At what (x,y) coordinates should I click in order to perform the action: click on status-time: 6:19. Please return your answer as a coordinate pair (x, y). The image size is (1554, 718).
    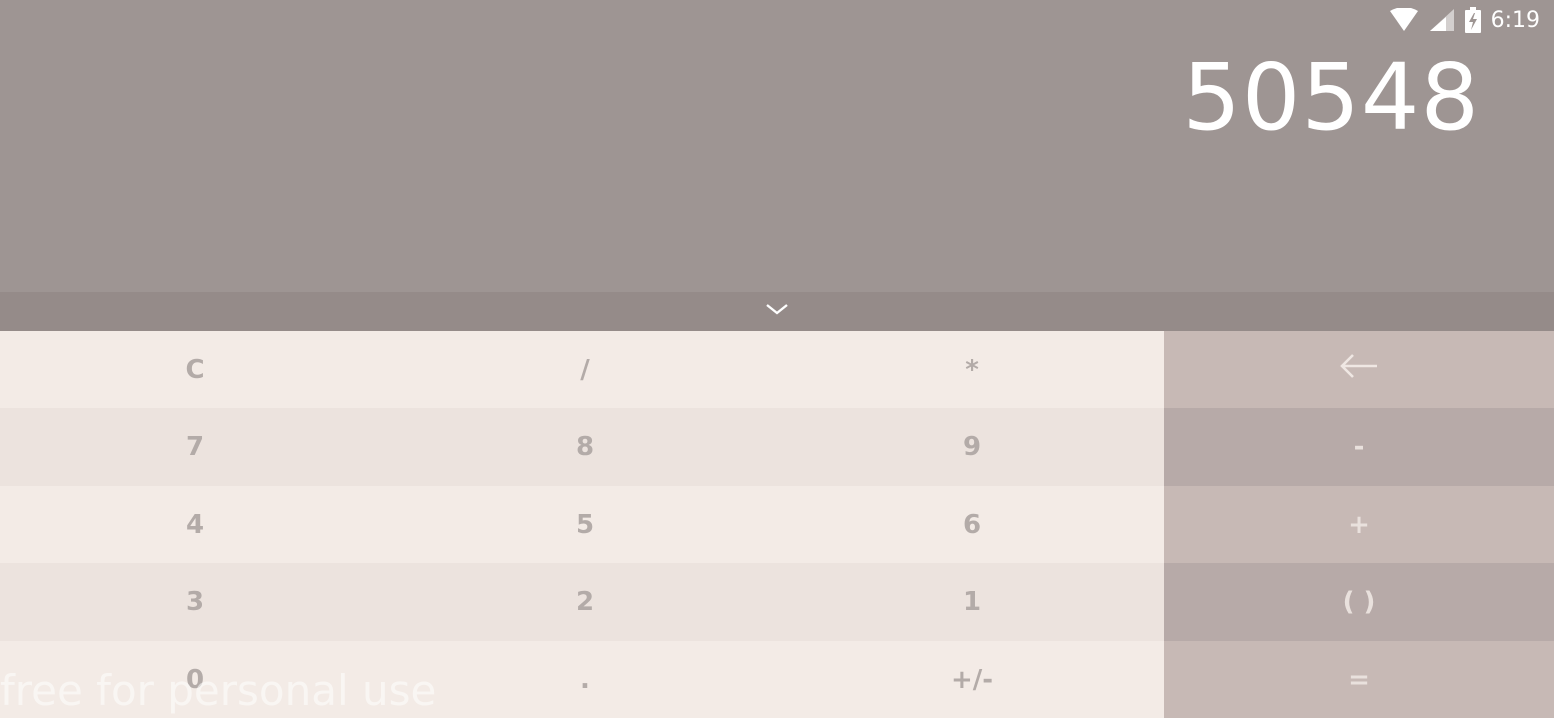
    Looking at the image, I should click on (1515, 20).